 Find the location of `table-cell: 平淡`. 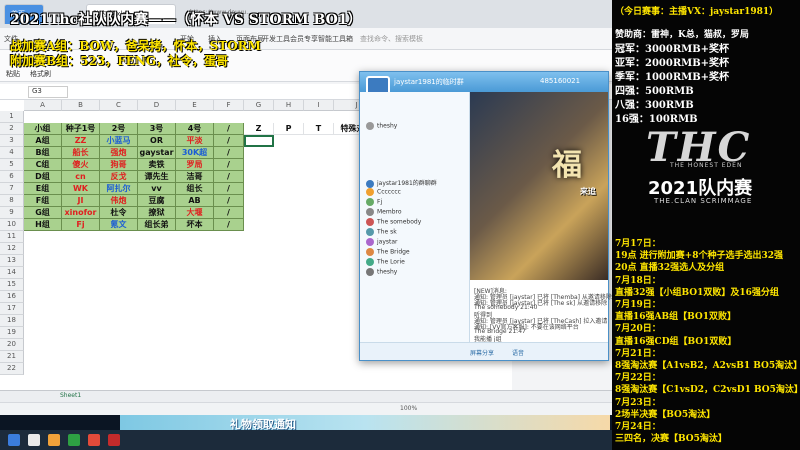

table-cell: 平淡 is located at coordinates (195, 141).